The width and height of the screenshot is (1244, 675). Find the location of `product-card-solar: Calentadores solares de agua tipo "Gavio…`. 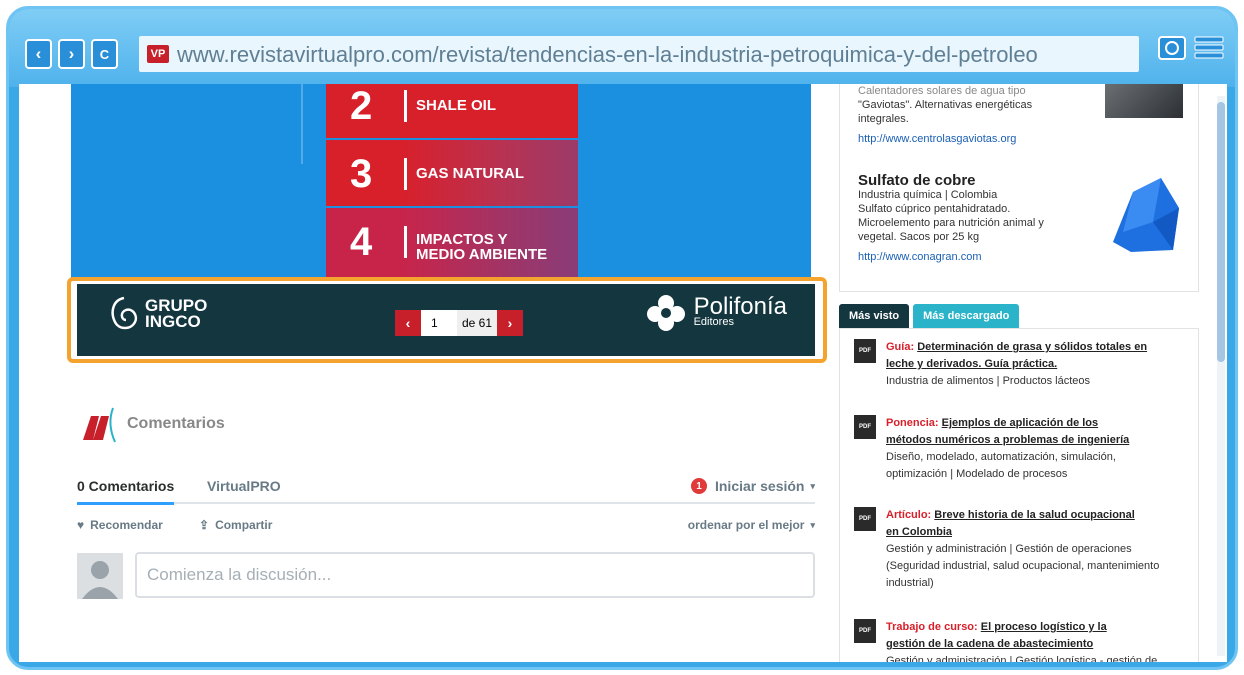

product-card-solar: Calentadores solares de agua tipo "Gavio… is located at coordinates (968, 115).